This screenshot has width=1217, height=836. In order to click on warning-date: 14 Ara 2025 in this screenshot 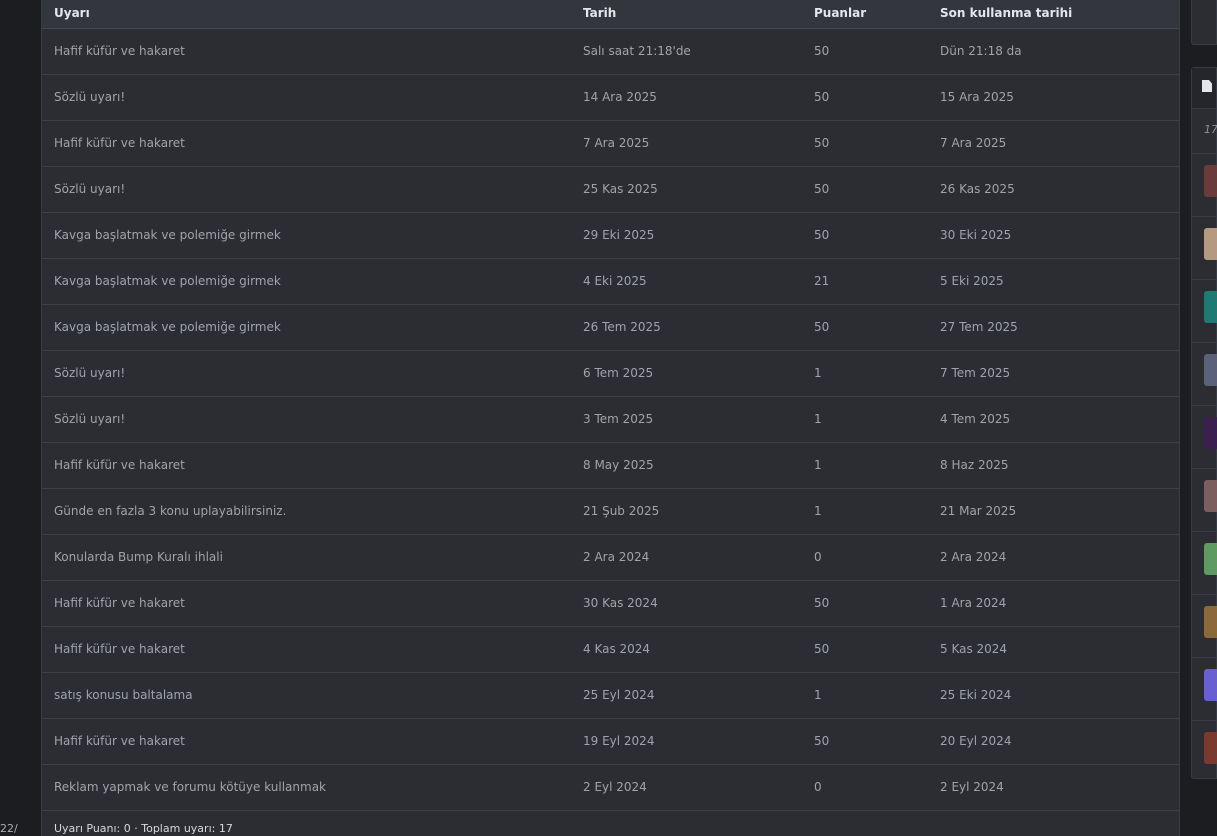, I will do `click(620, 97)`.